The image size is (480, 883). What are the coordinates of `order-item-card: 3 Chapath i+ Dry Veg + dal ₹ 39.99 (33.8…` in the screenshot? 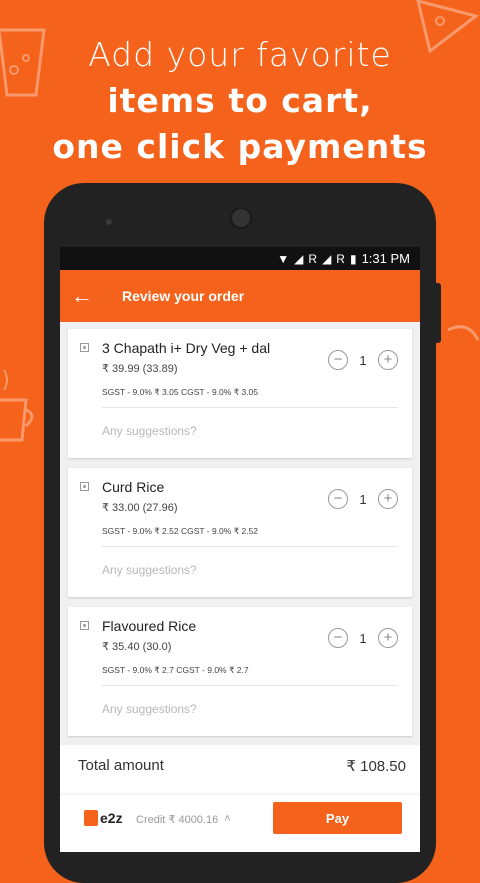 It's located at (240, 393).